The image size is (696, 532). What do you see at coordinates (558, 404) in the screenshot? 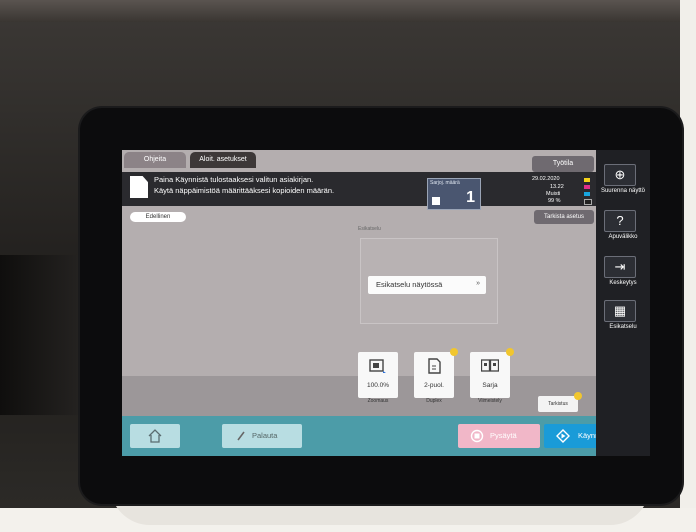
I see `settings-check-button: Tarkistus` at bounding box center [558, 404].